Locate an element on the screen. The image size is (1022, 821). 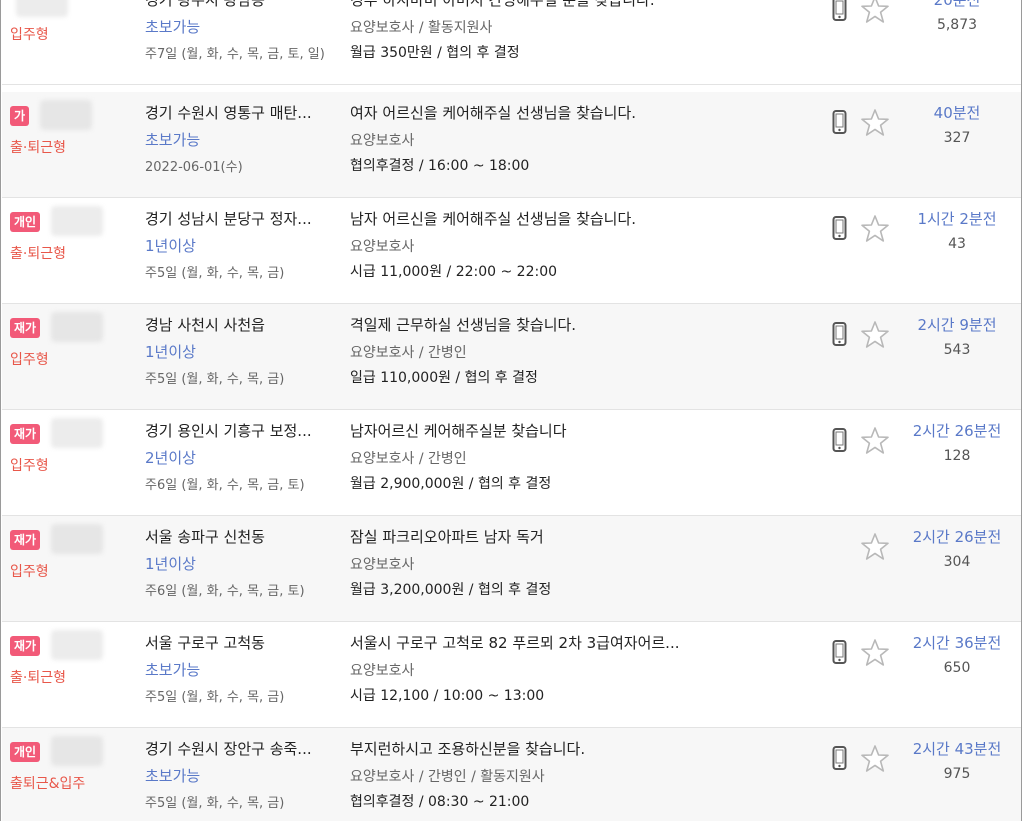
posting-title-link: 경추 하지마비 아버지 간병해주실 분을 찾습니다. is located at coordinates (532, 5).